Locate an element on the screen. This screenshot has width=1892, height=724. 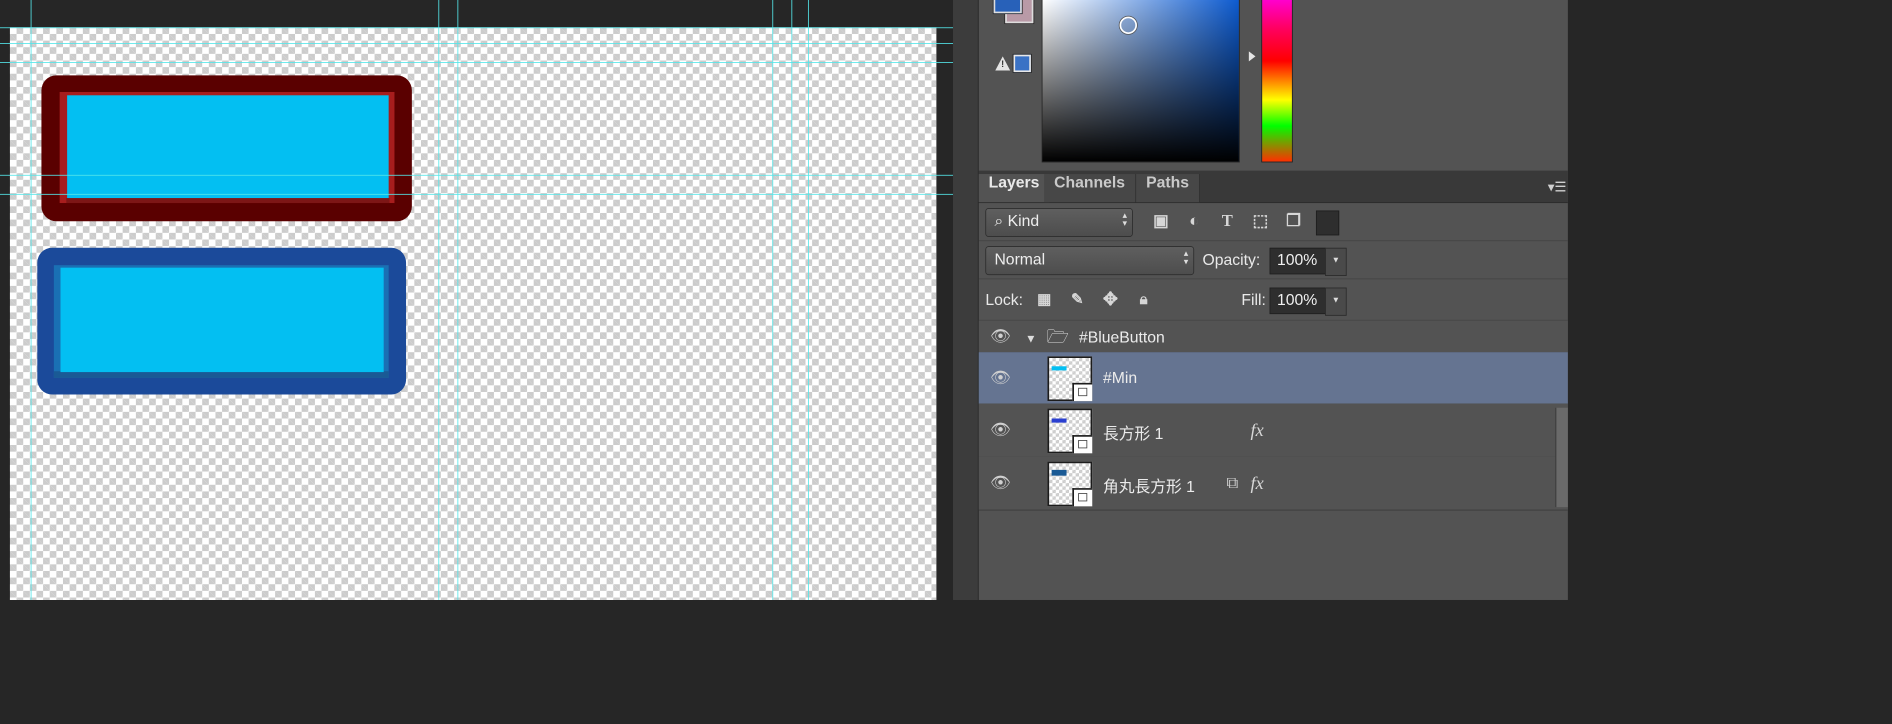
blue-button-face is located at coordinates (222, 320).